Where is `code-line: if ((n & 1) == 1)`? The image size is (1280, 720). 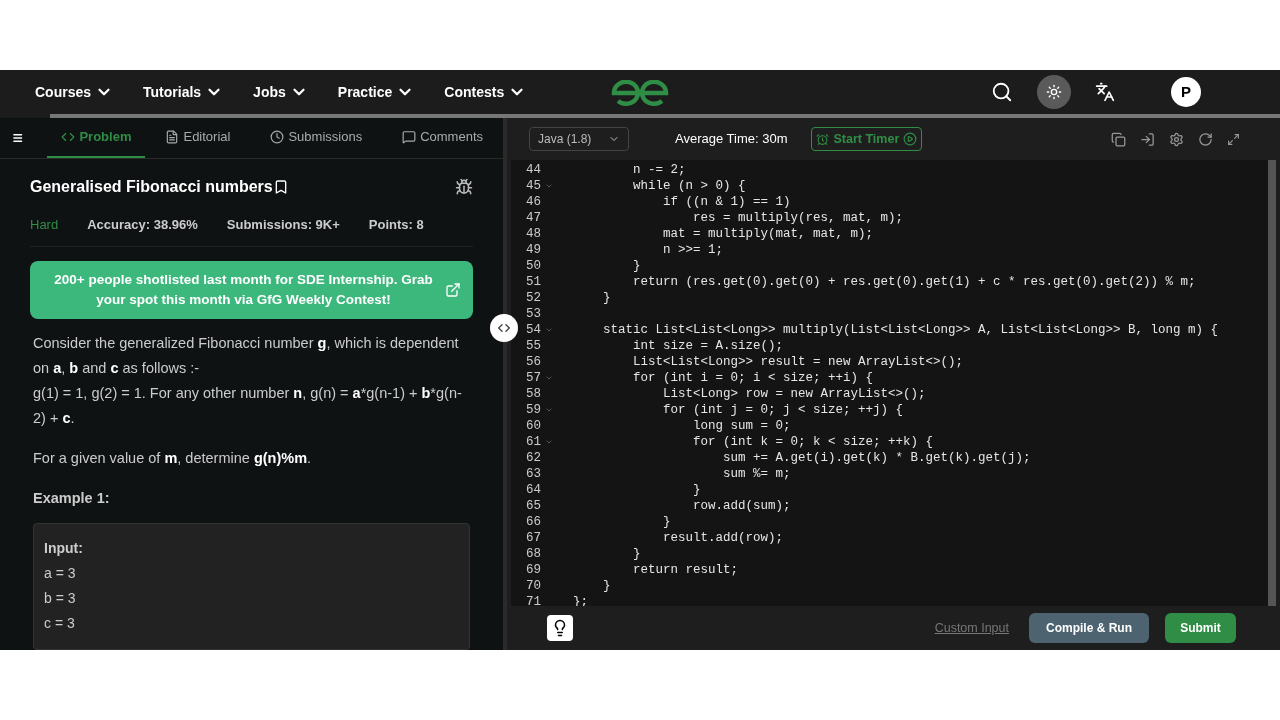
code-line: if ((n & 1) == 1) is located at coordinates (726, 202).